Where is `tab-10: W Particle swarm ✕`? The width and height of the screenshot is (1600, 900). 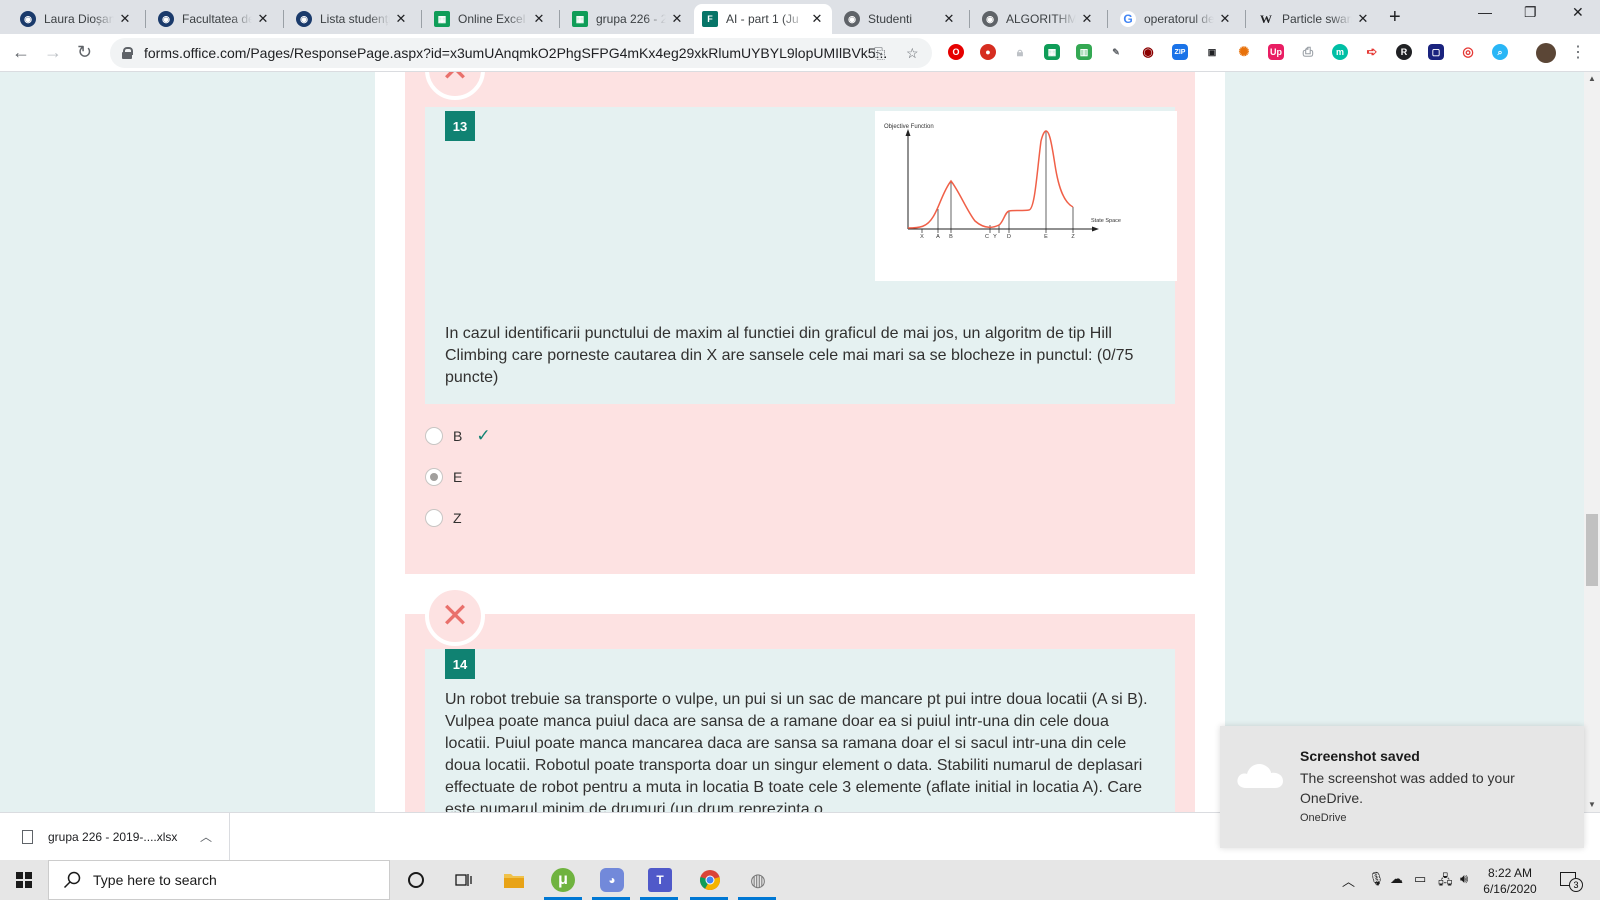 tab-10: W Particle swarm ✕ is located at coordinates (1314, 19).